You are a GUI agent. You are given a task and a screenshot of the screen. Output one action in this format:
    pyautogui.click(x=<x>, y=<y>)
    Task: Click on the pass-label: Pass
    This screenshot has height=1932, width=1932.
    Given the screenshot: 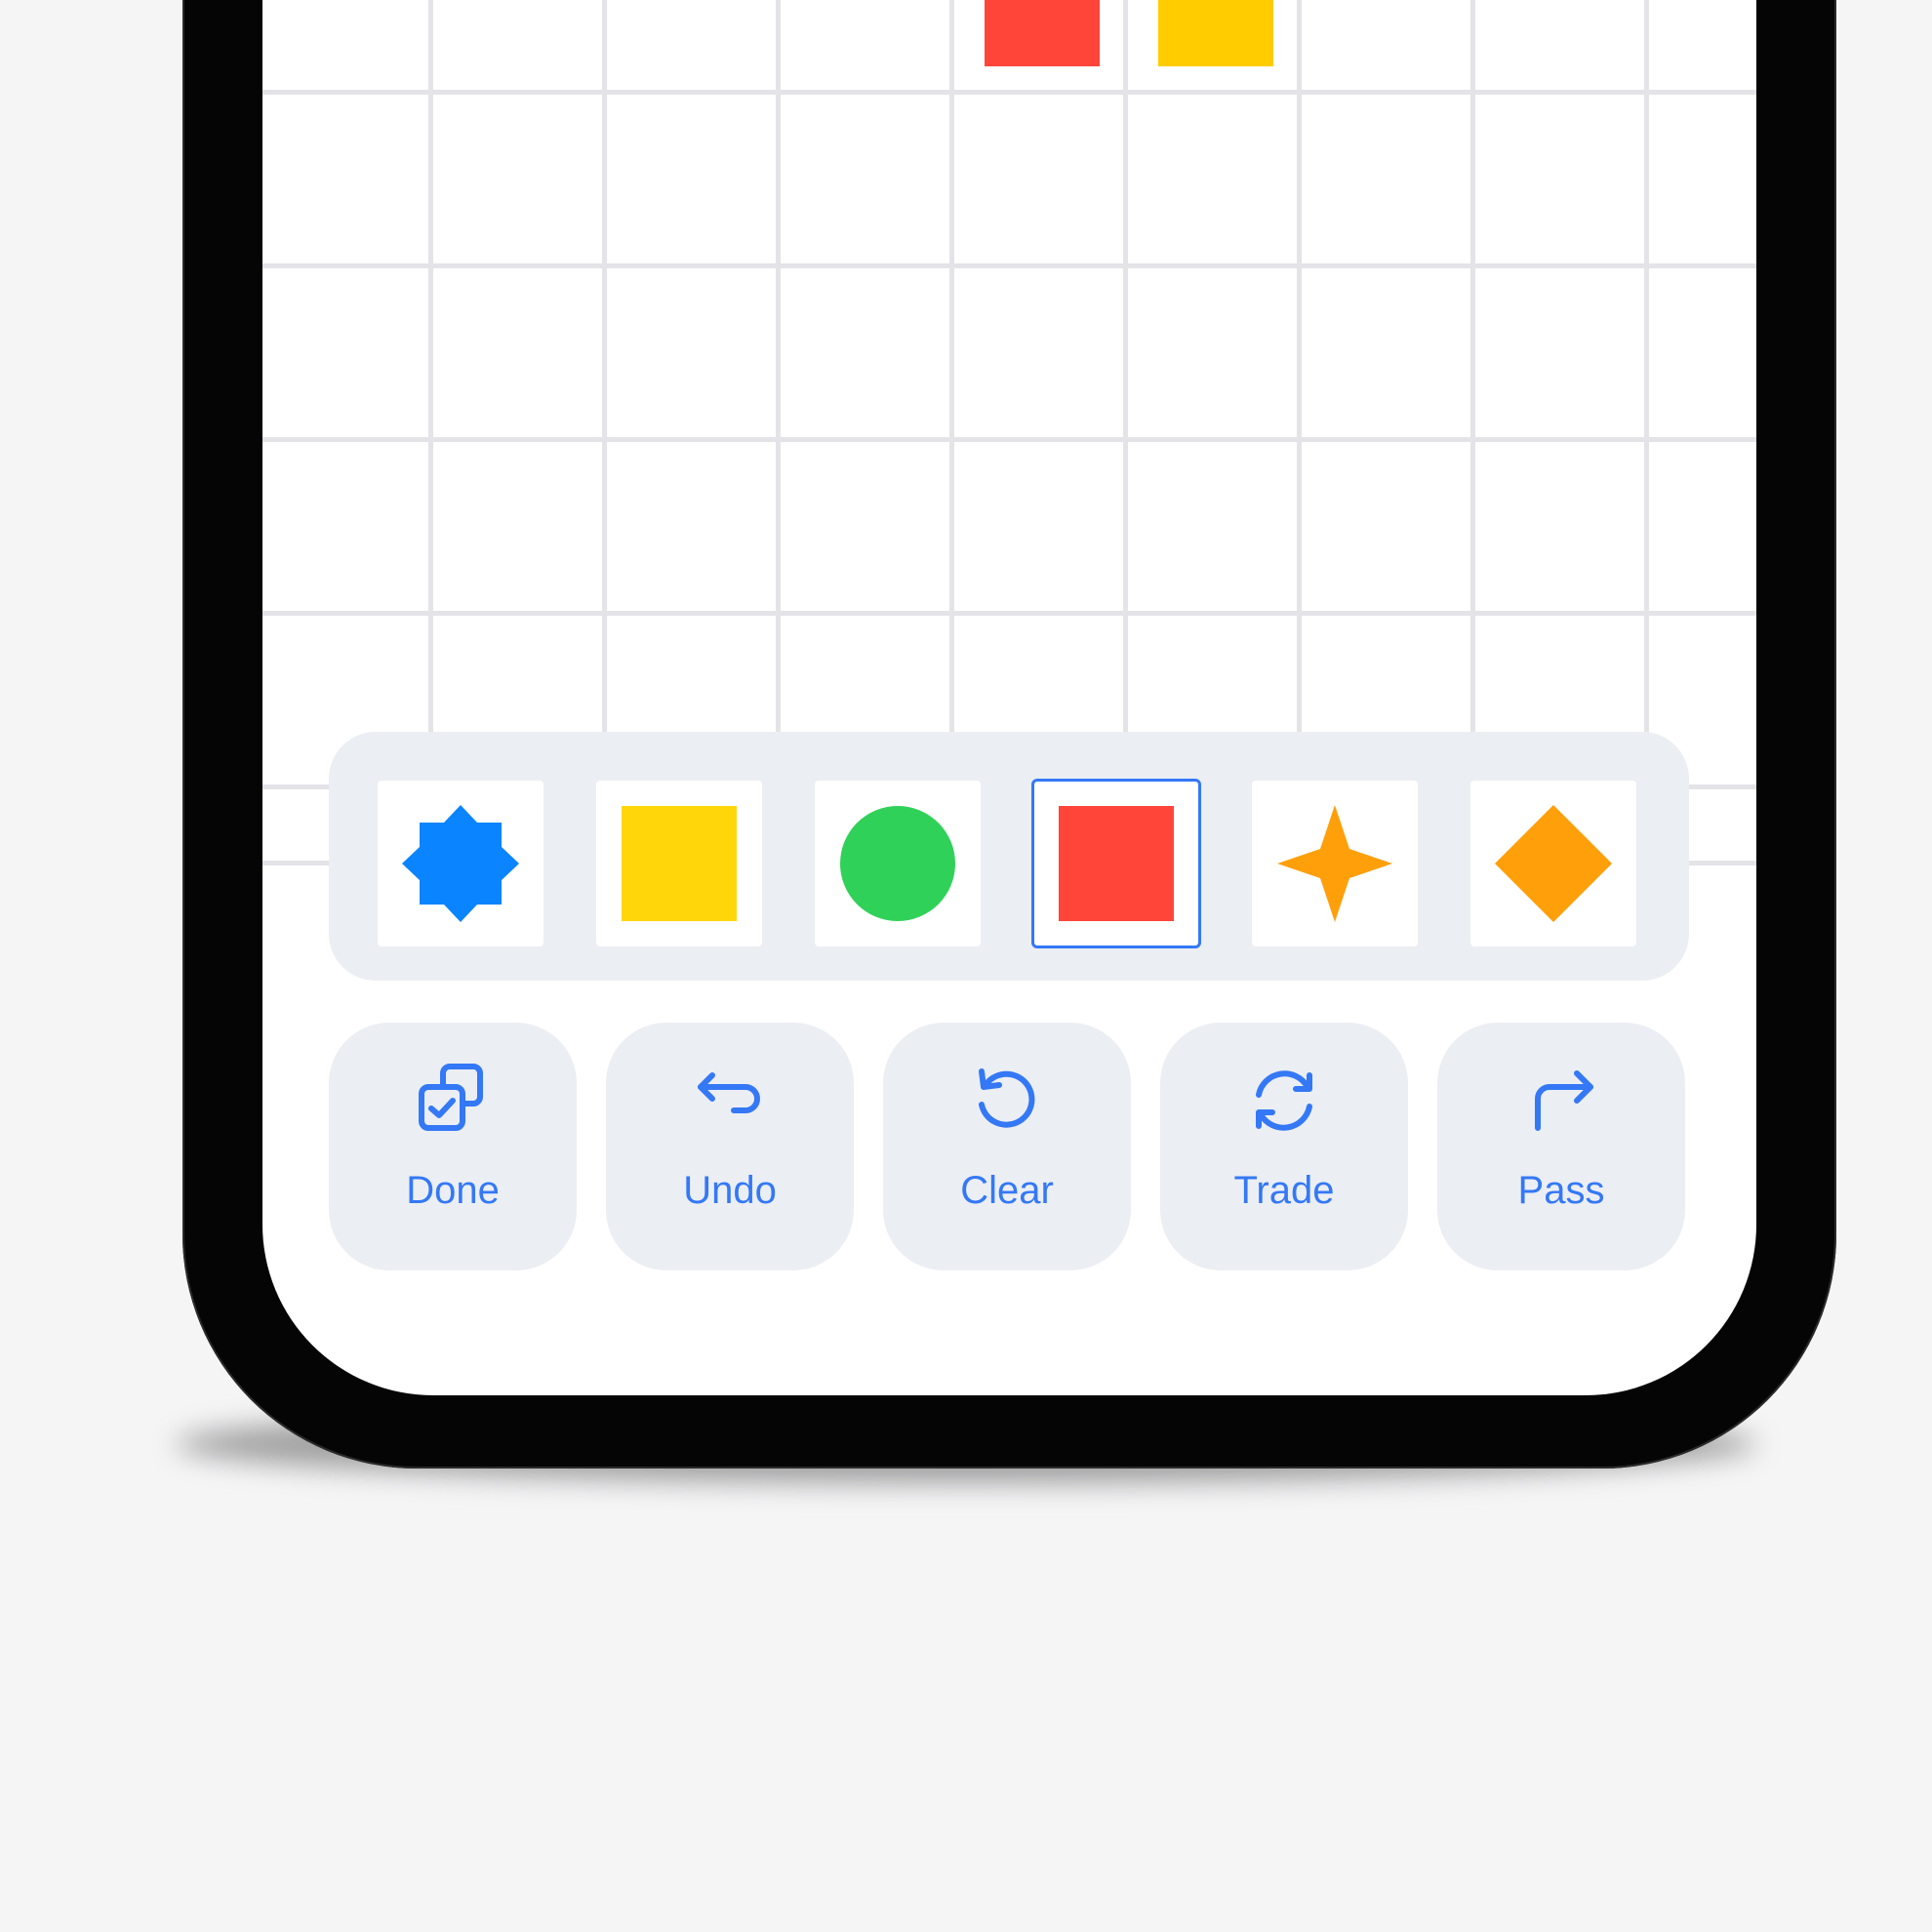 What is the action you would take?
    pyautogui.click(x=1561, y=1190)
    